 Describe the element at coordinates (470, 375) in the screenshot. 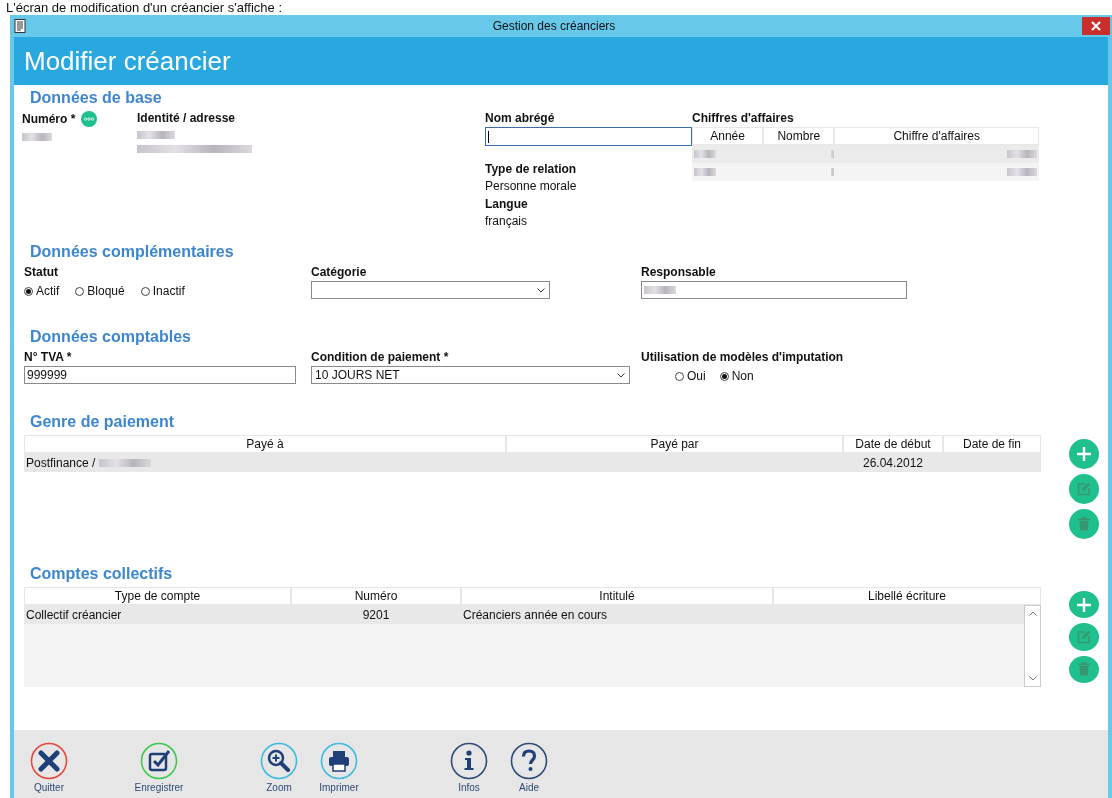

I see `payment-terms-dropdown: 10 JOURS NET` at that location.